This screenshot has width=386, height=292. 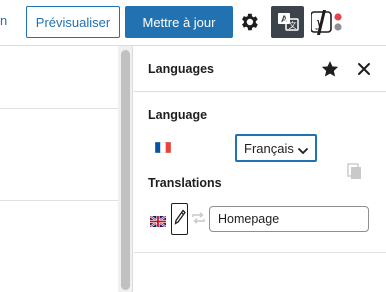 I want to click on close-icon, so click(x=364, y=69).